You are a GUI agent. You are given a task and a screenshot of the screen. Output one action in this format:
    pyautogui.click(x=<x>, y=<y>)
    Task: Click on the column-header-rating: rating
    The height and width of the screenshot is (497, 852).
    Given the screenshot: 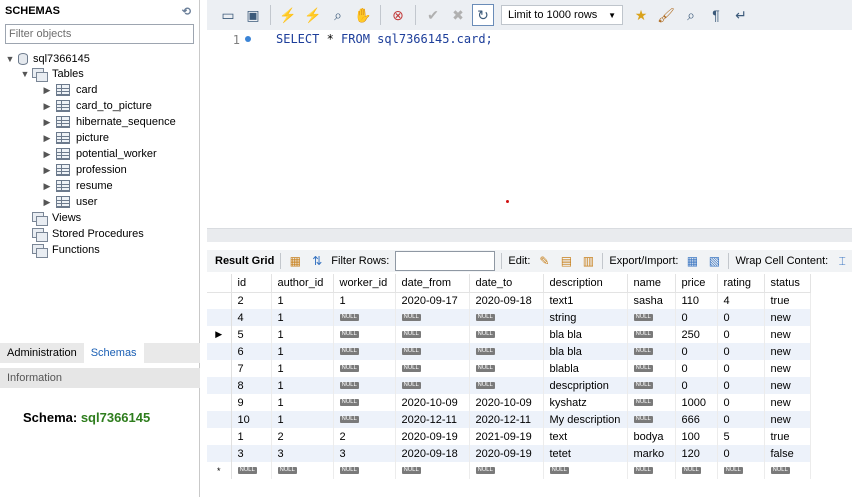 What is the action you would take?
    pyautogui.click(x=741, y=283)
    